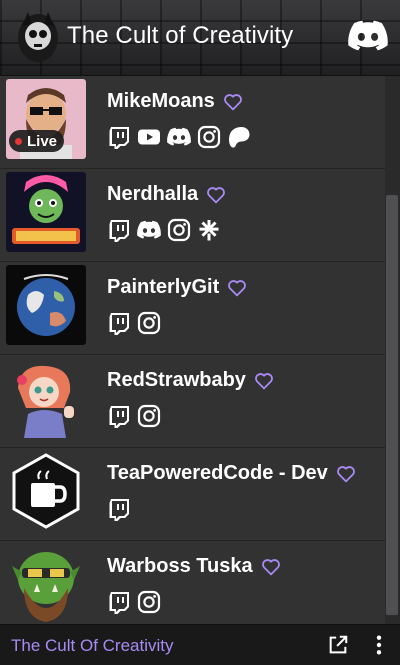 Image resolution: width=400 pixels, height=665 pixels. Describe the element at coordinates (161, 101) in the screenshot. I see `member-name-text: MikeMoans` at that location.